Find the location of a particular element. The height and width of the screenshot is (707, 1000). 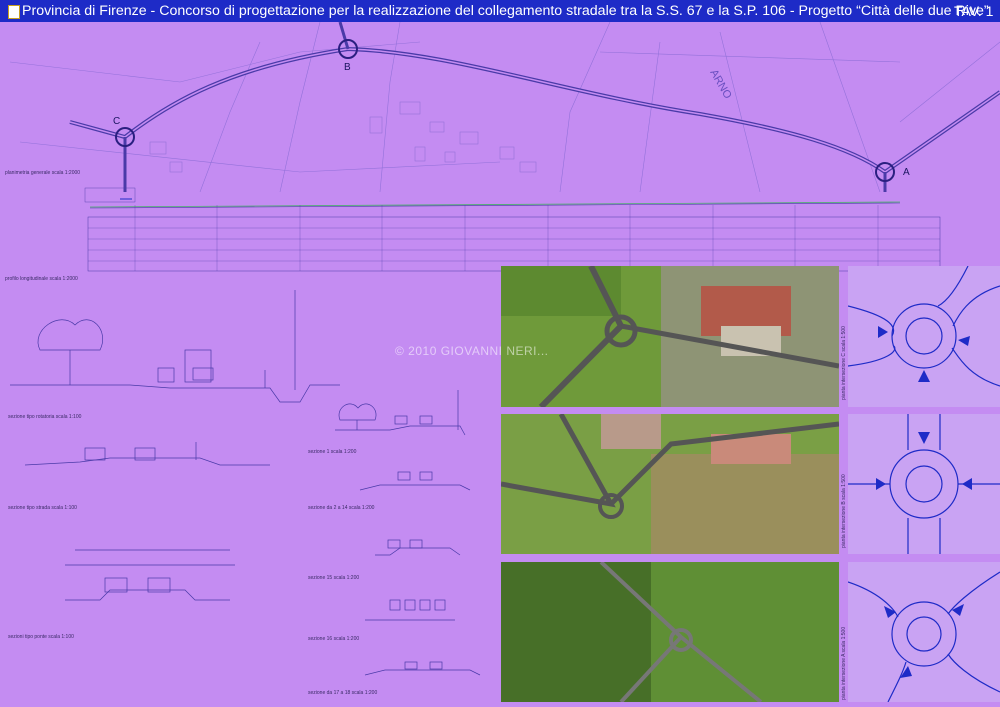

sheet-number: TAV. 1 is located at coordinates (974, 11).